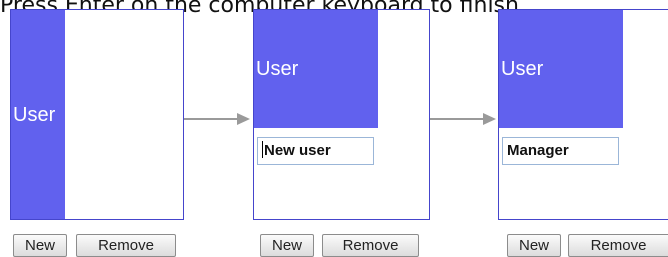 The image size is (668, 257). Describe the element at coordinates (262, 149) in the screenshot. I see `text-caret` at that location.